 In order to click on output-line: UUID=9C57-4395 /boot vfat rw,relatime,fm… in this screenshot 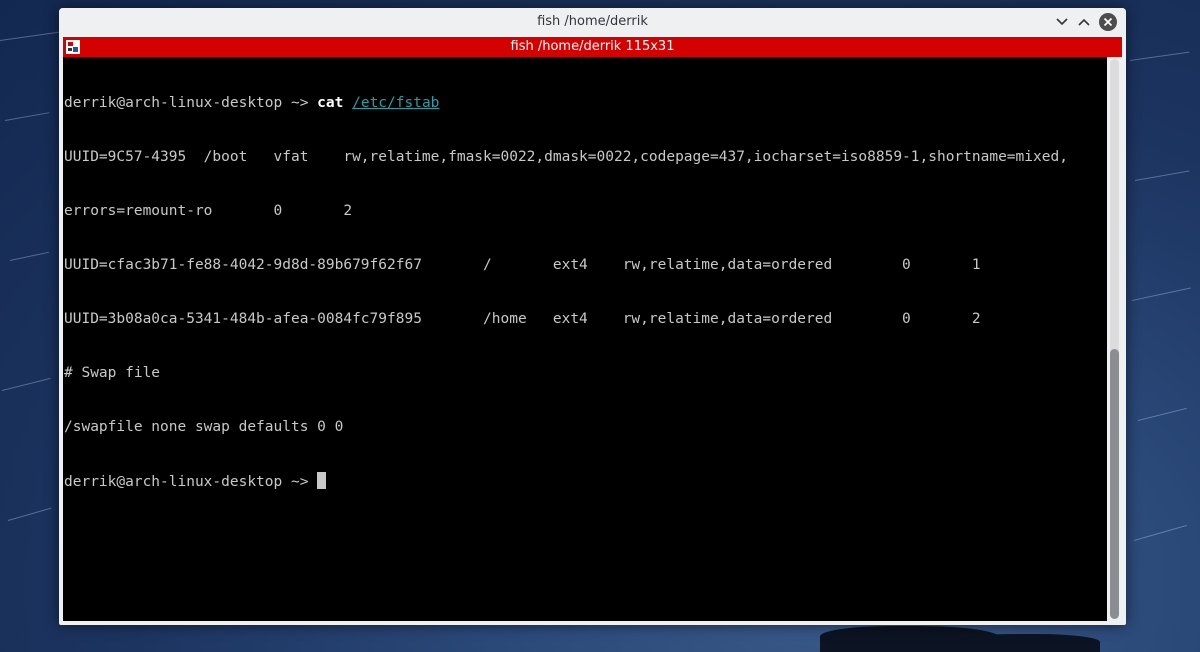, I will do `click(566, 157)`.